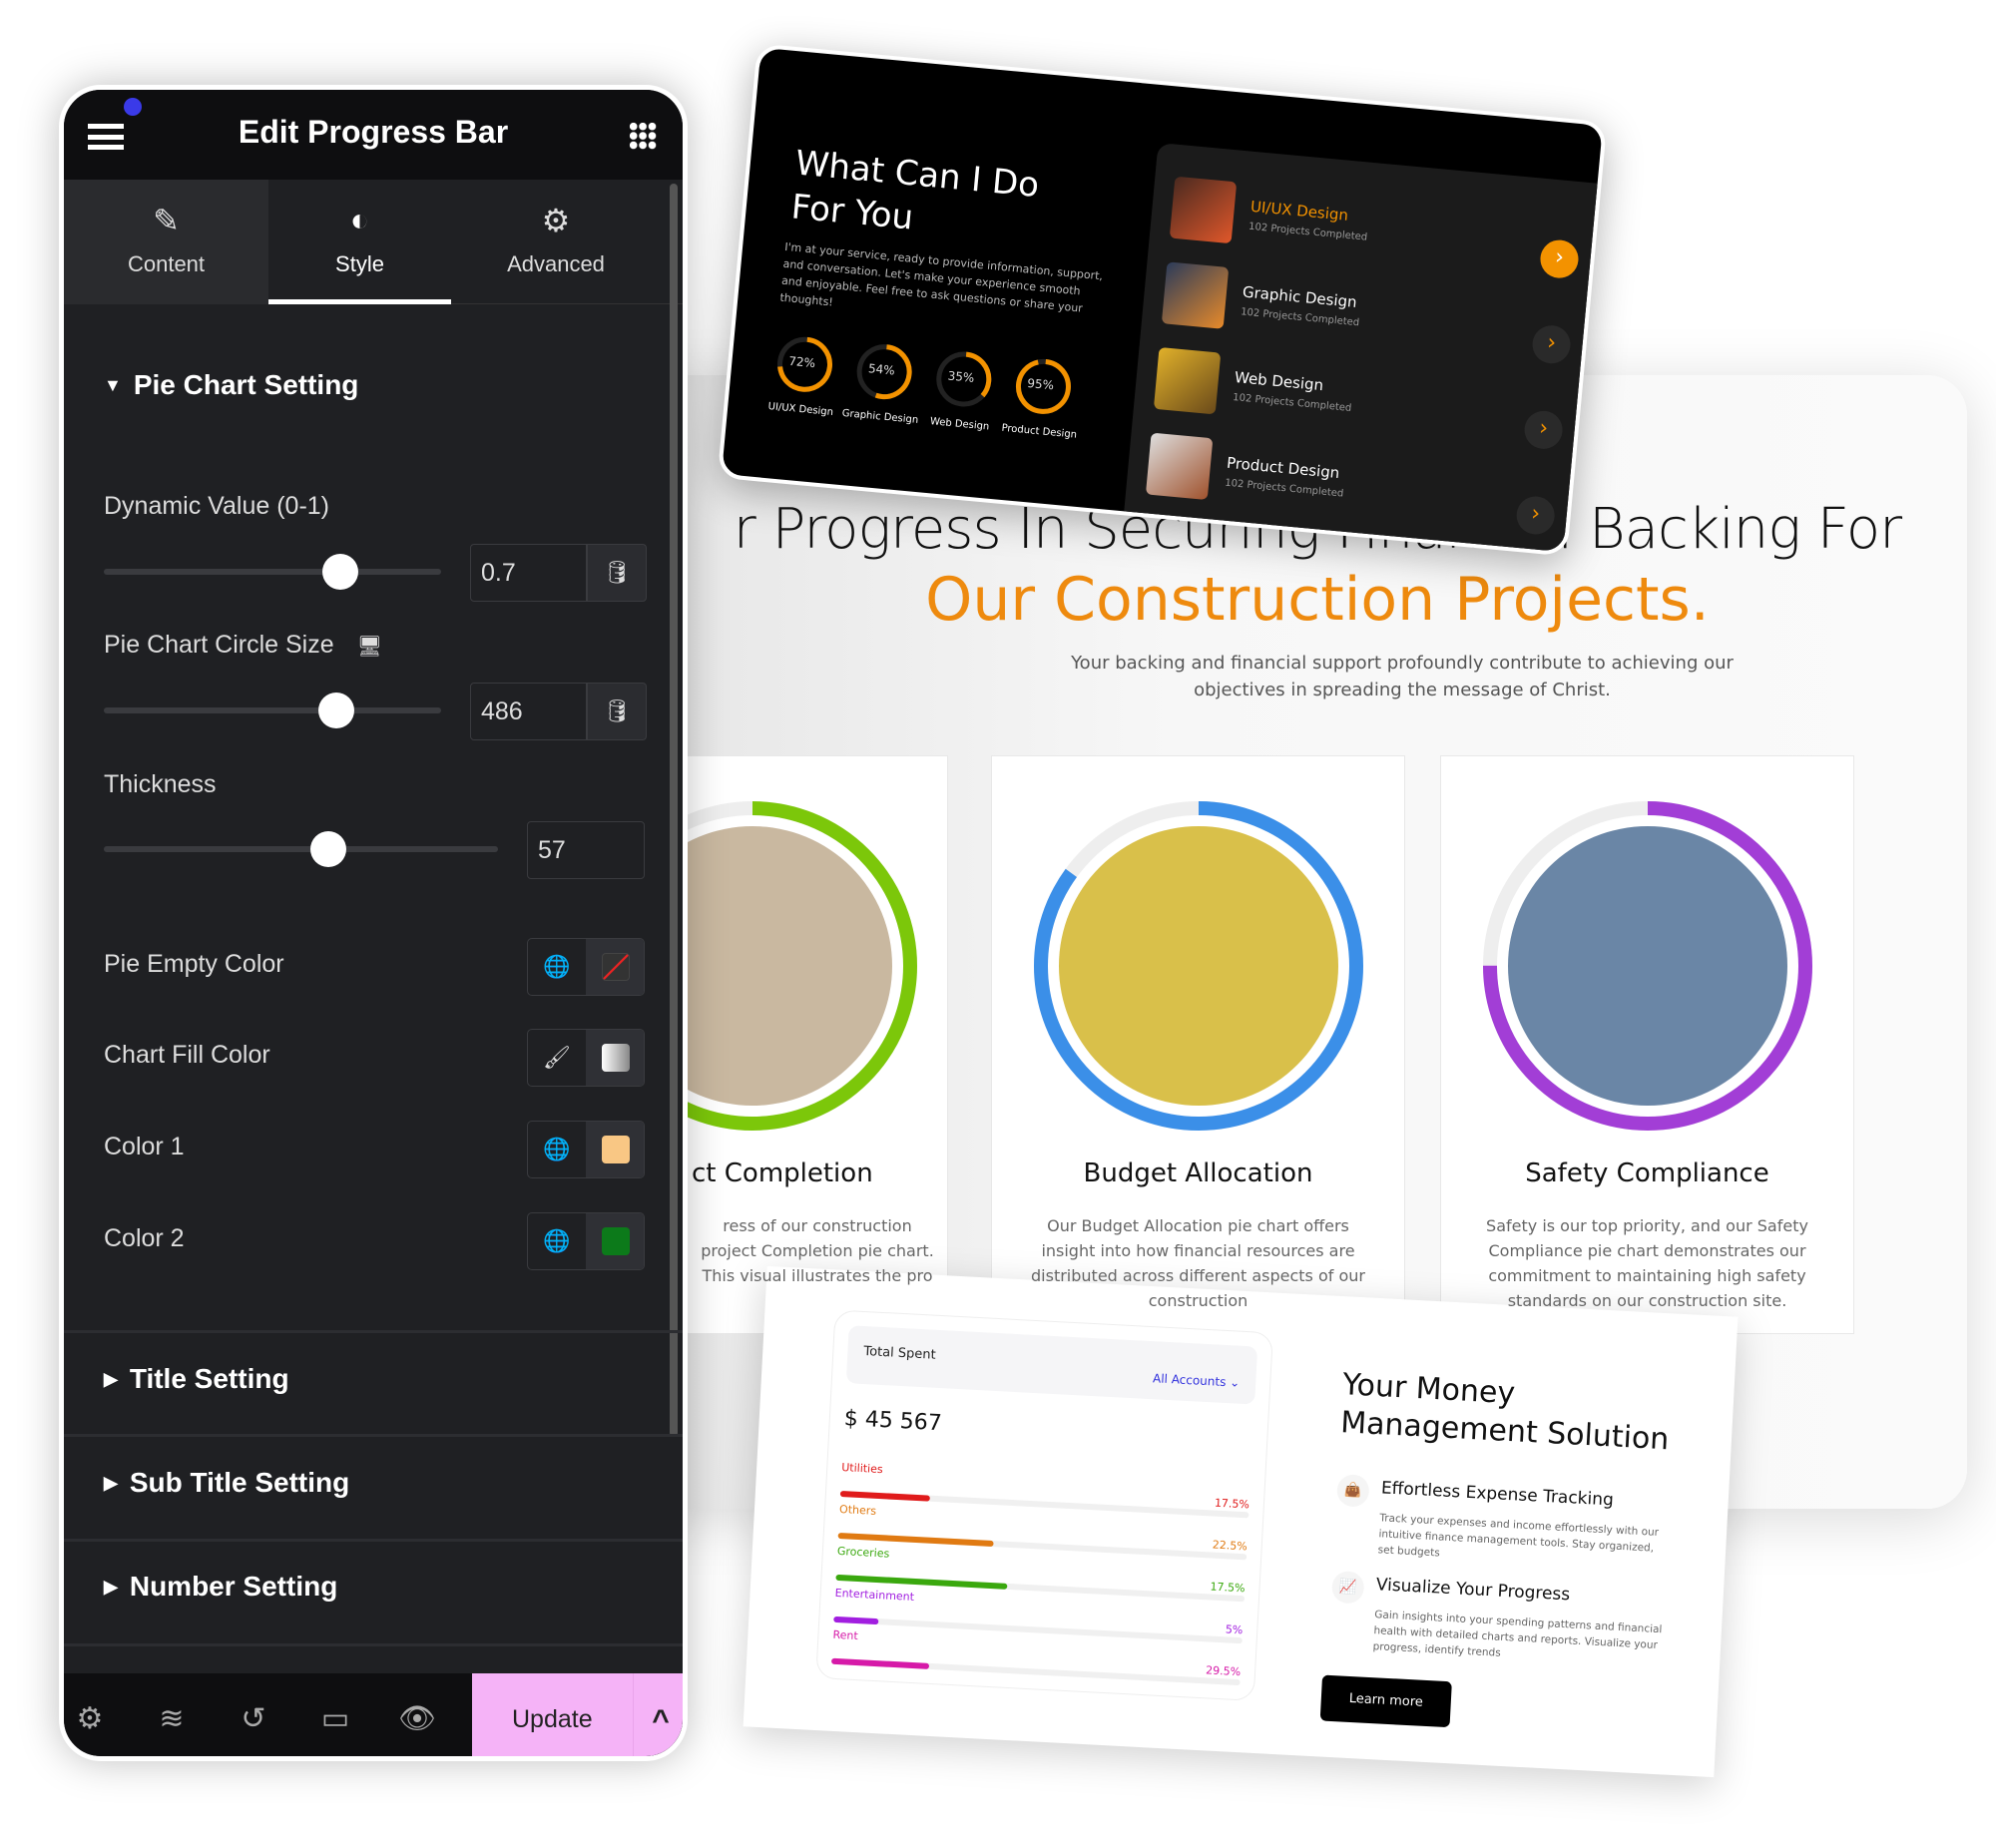  What do you see at coordinates (1647, 966) in the screenshot?
I see `safety-ring` at bounding box center [1647, 966].